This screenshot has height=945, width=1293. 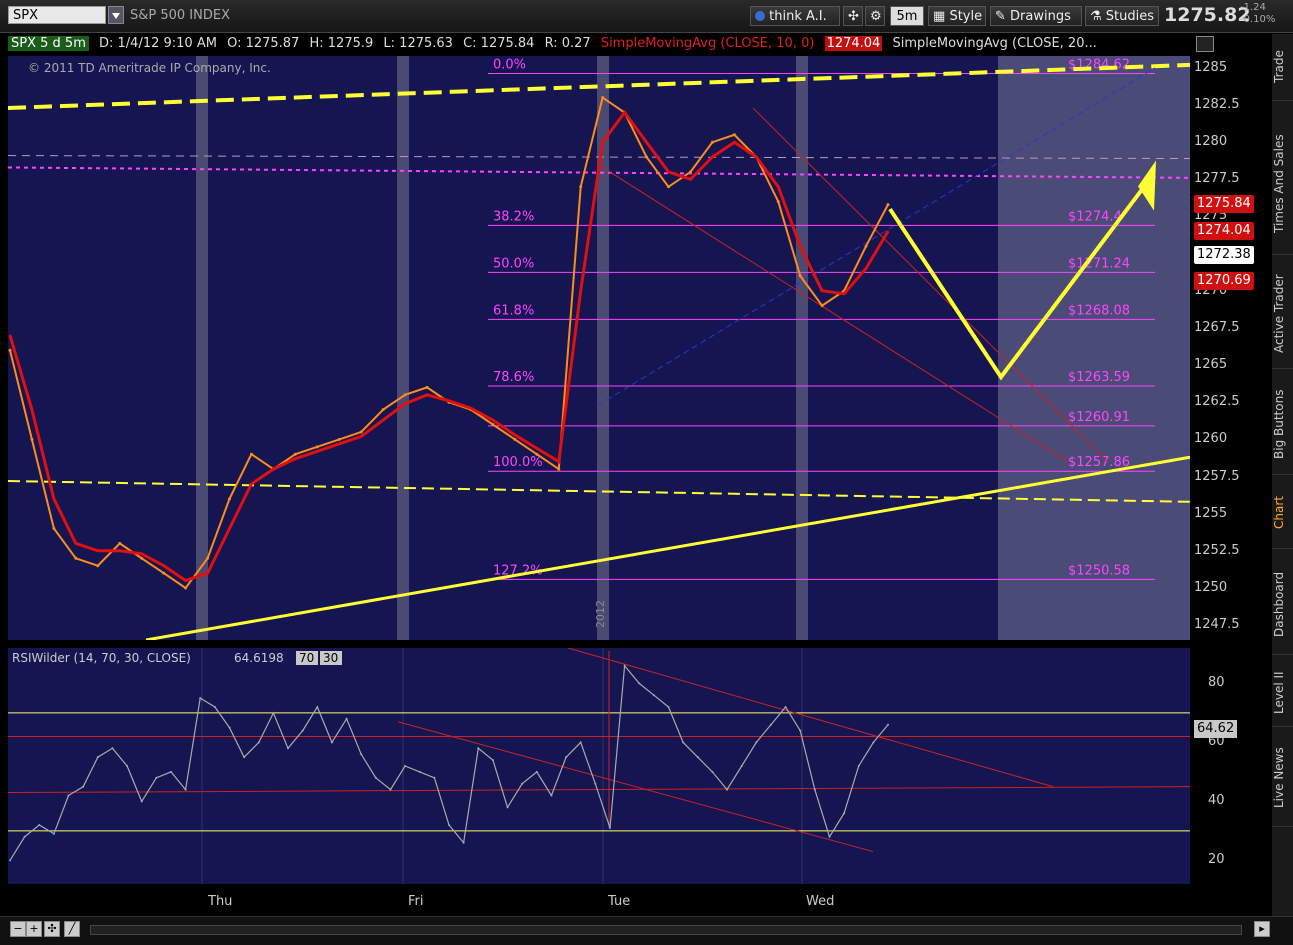 I want to click on symbol-dropdown-chevron-icon, so click(x=116, y=15).